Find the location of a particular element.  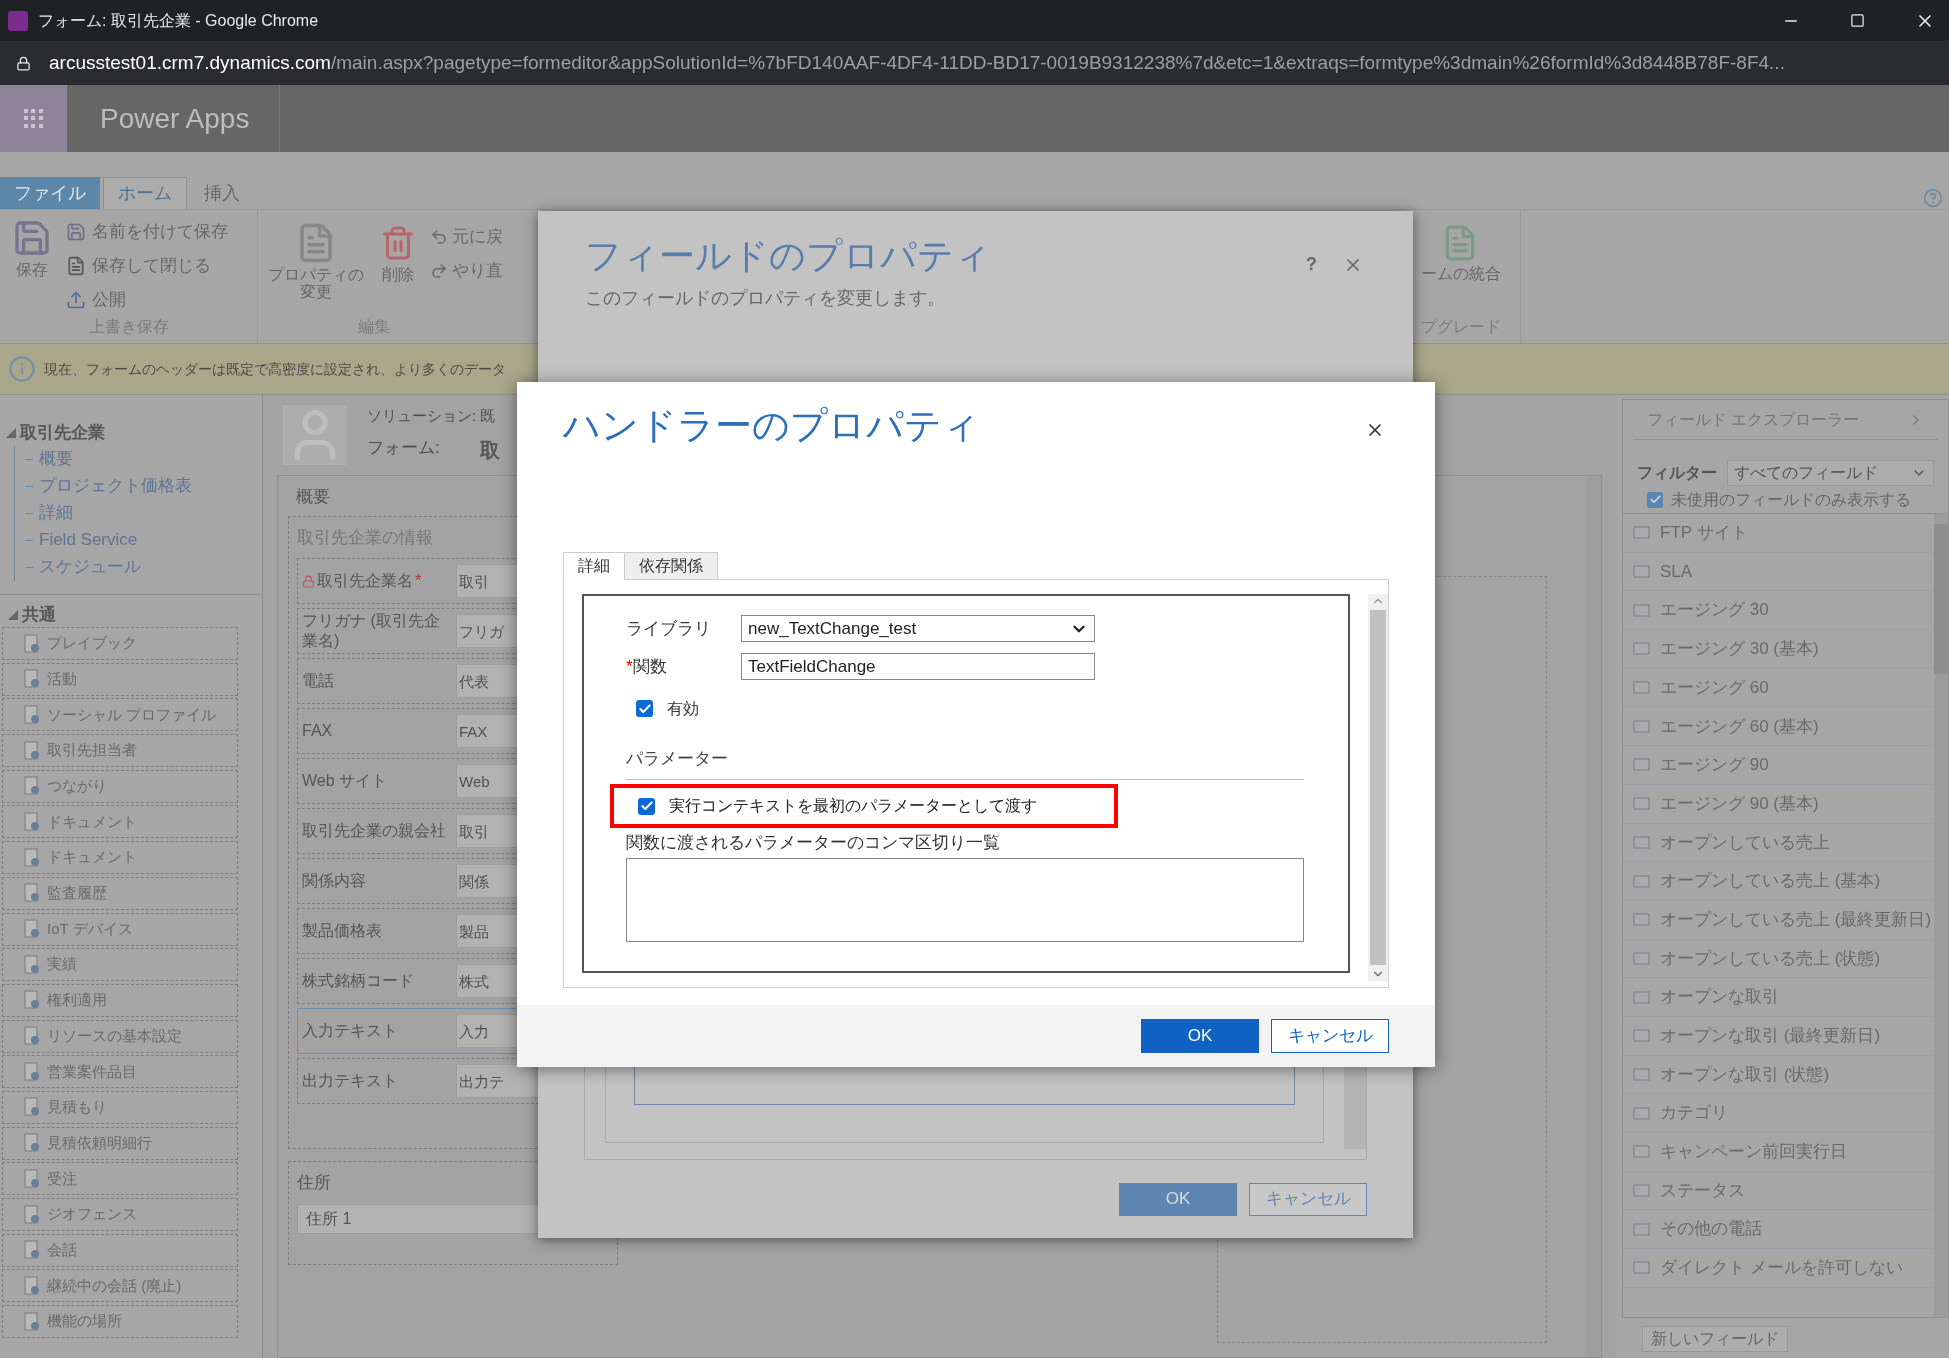

field-list-item: オープンしている売上 (最終更新日) is located at coordinates (1778, 920).